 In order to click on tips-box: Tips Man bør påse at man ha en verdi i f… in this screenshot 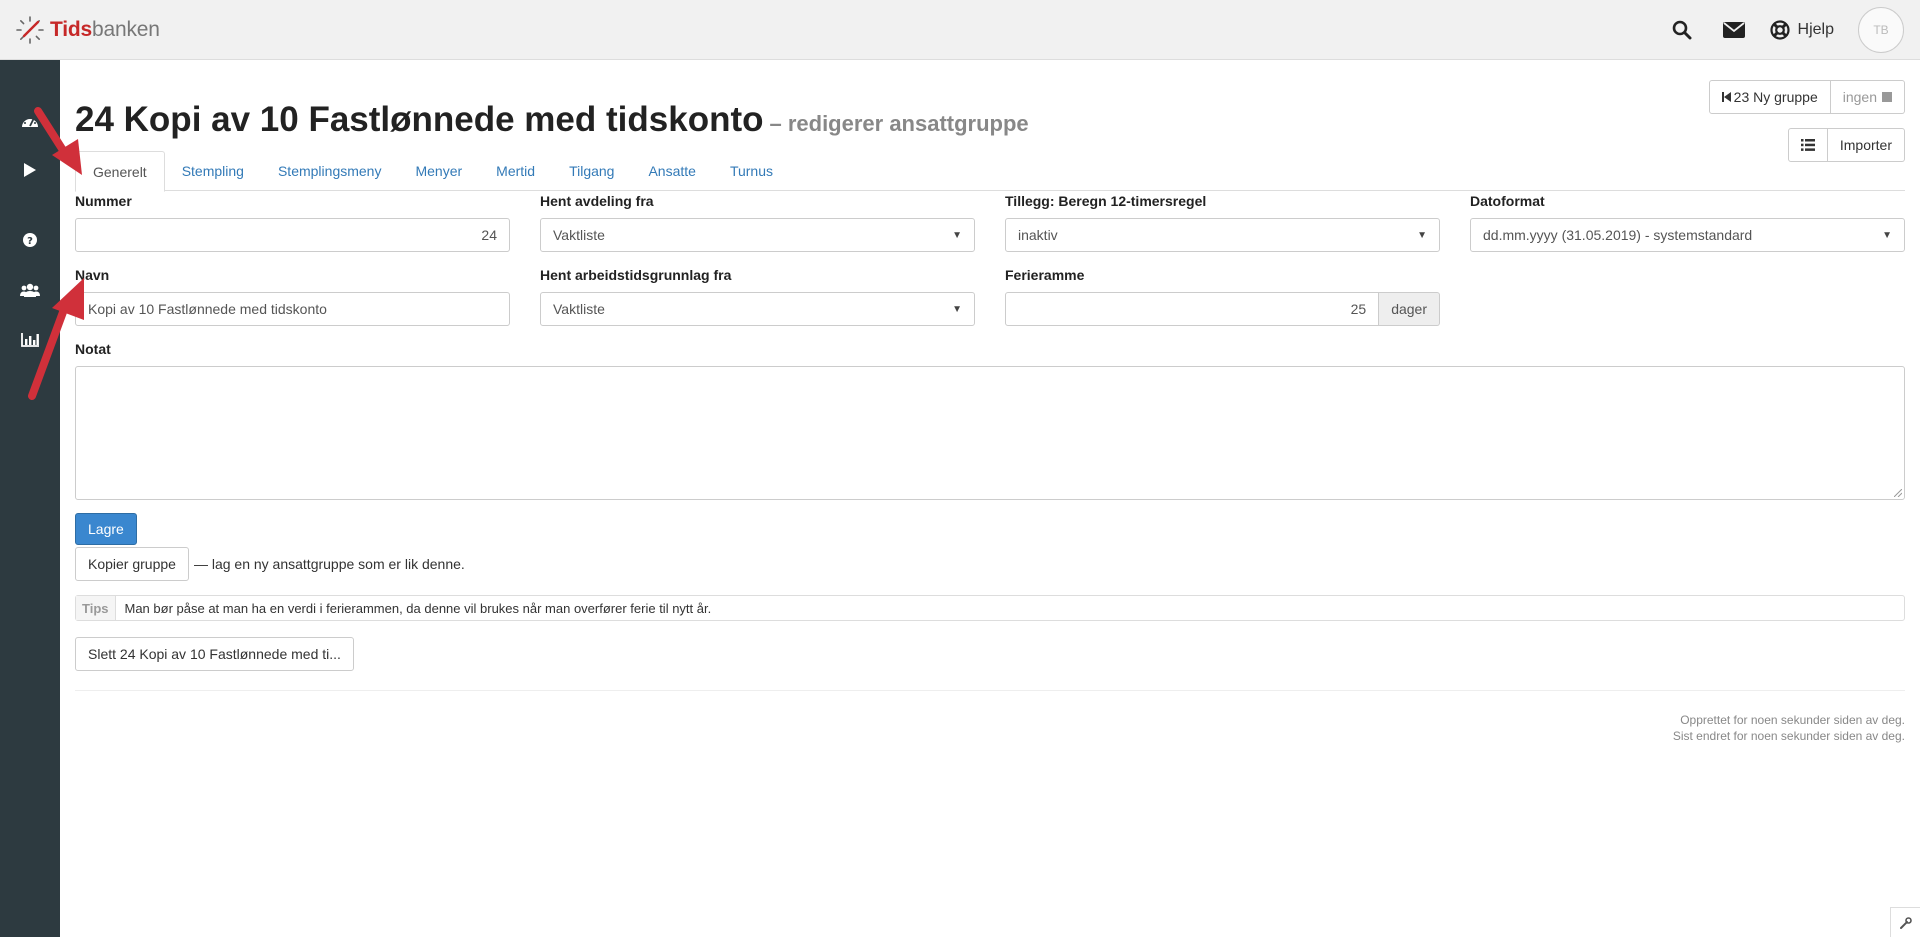, I will do `click(990, 608)`.